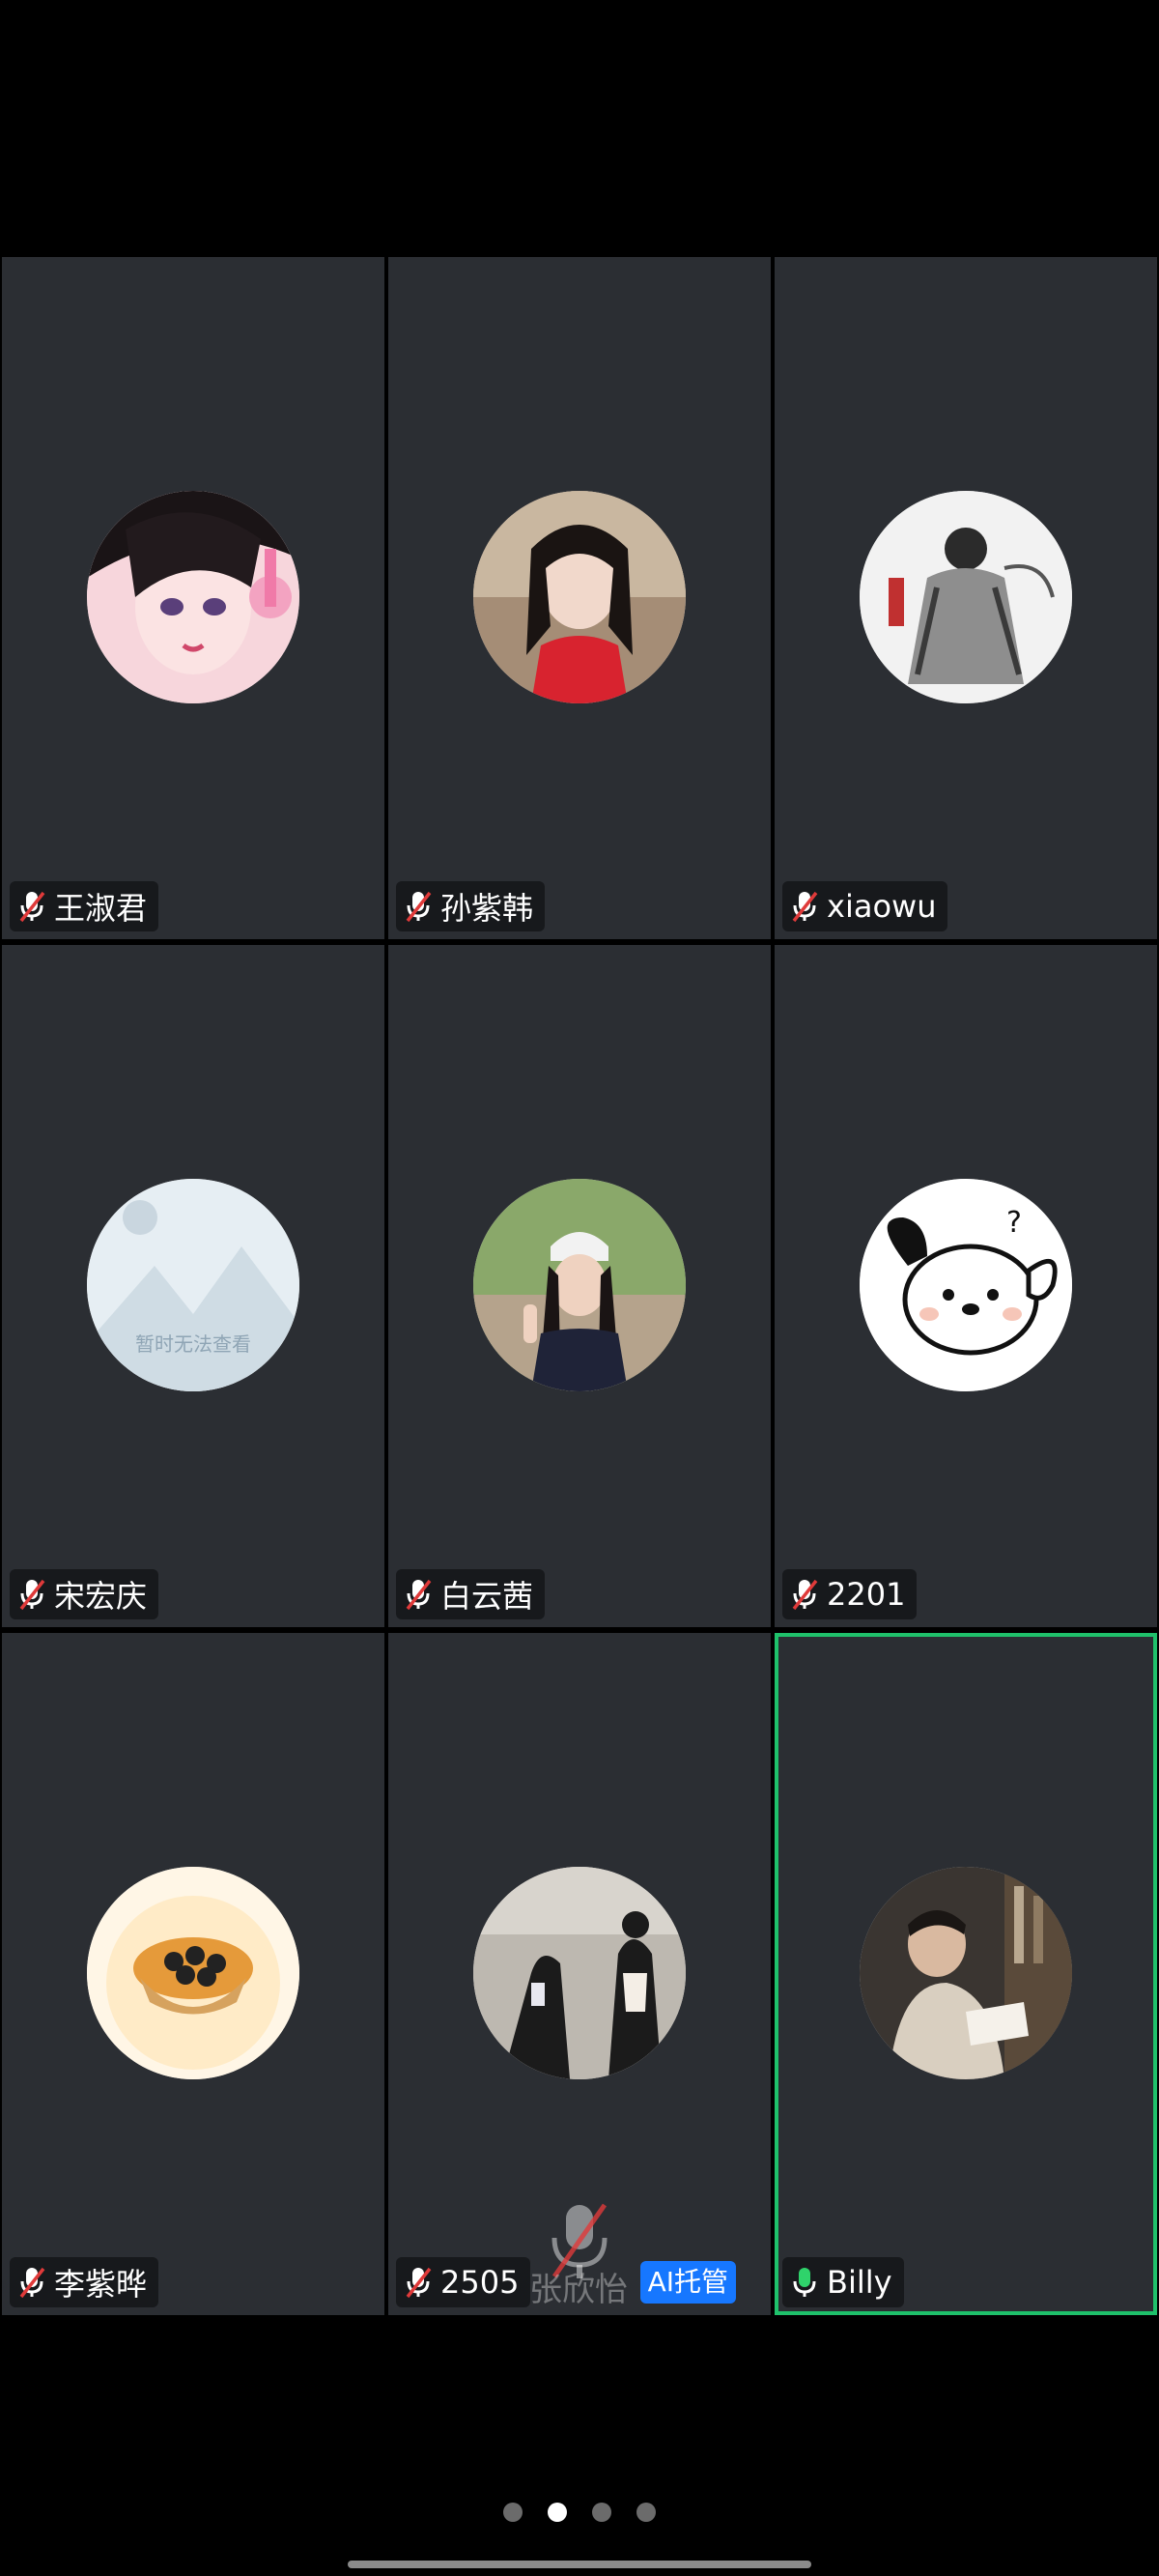 The image size is (1159, 2576). I want to click on name-tag: 2505, so click(463, 2282).